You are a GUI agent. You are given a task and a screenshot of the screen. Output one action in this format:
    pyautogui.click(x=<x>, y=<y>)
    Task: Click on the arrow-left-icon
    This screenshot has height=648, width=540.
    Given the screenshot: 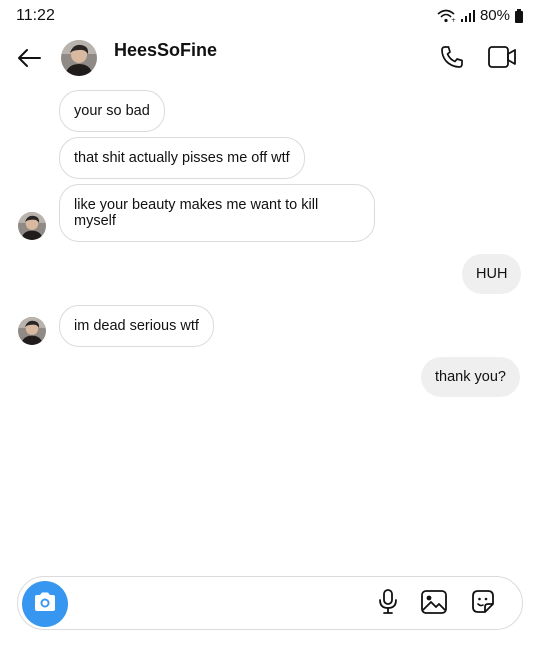 What is the action you would take?
    pyautogui.click(x=29, y=60)
    